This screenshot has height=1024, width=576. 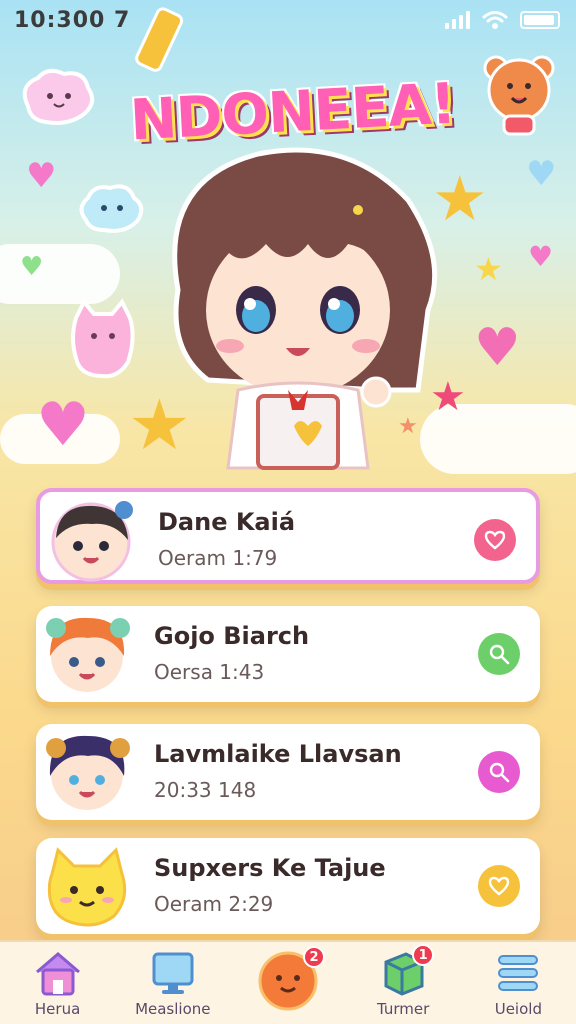 What do you see at coordinates (423, 955) in the screenshot?
I see `notification-badge: 1` at bounding box center [423, 955].